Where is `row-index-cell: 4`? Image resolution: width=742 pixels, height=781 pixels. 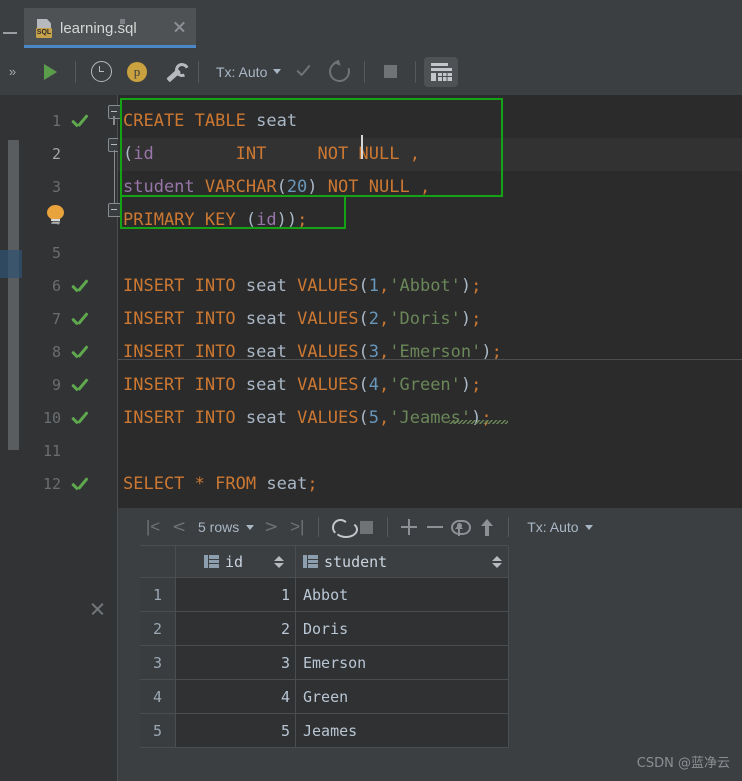 row-index-cell: 4 is located at coordinates (158, 697).